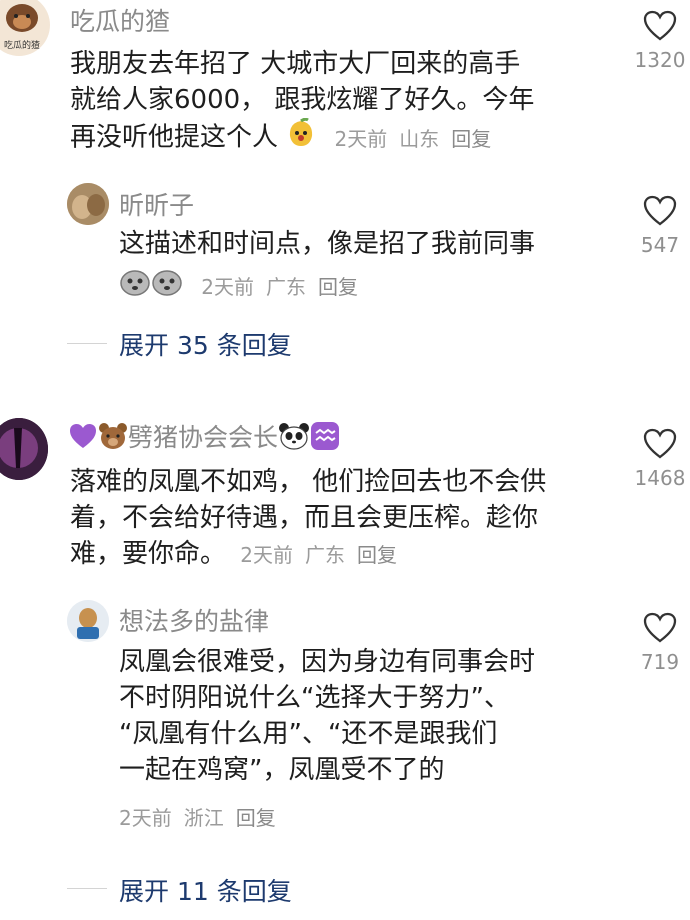  What do you see at coordinates (314, 698) in the screenshot?
I see `reply-line: 不时阴阳说什么“选择大于努力”、` at bounding box center [314, 698].